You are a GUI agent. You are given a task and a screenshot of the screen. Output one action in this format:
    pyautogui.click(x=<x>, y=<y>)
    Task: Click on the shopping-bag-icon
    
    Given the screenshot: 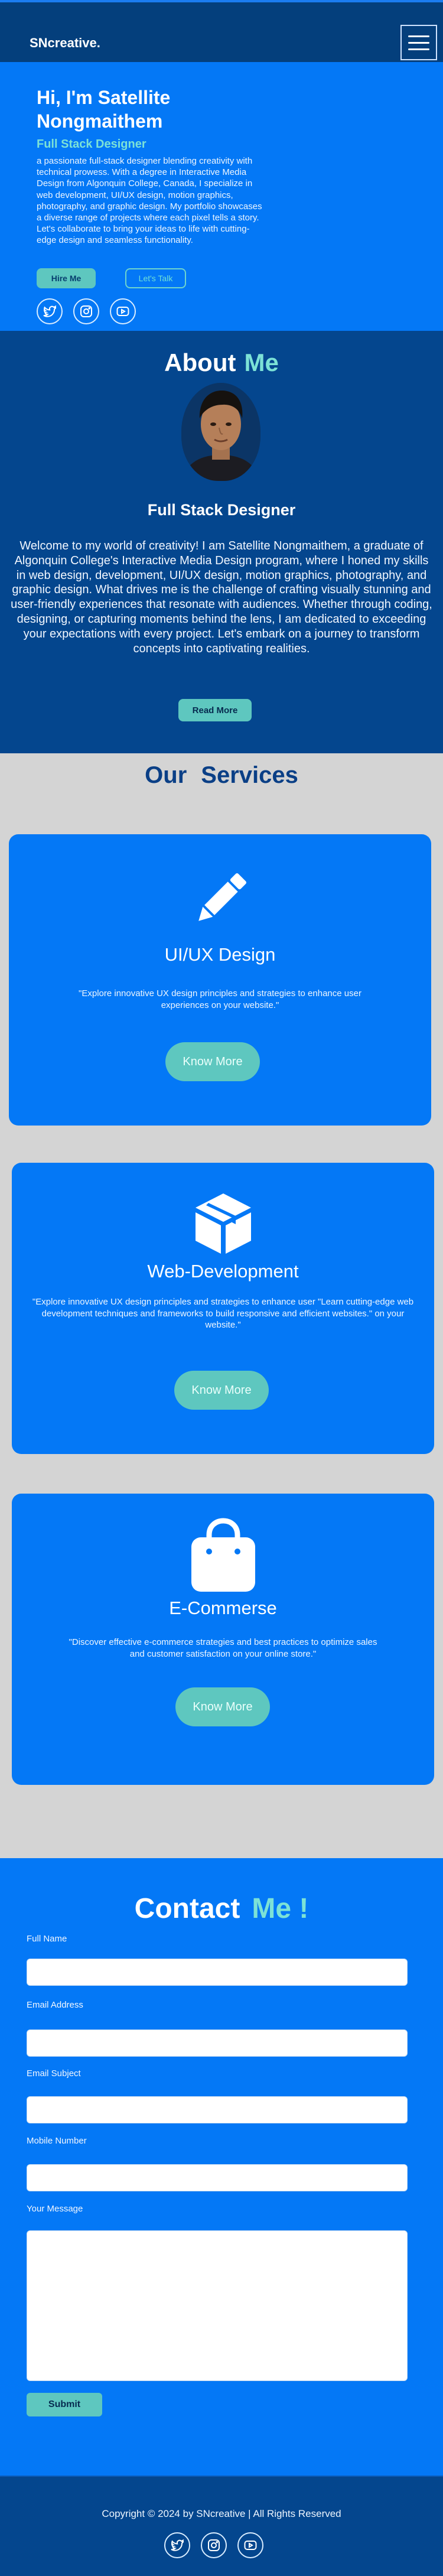 What is the action you would take?
    pyautogui.click(x=223, y=1557)
    